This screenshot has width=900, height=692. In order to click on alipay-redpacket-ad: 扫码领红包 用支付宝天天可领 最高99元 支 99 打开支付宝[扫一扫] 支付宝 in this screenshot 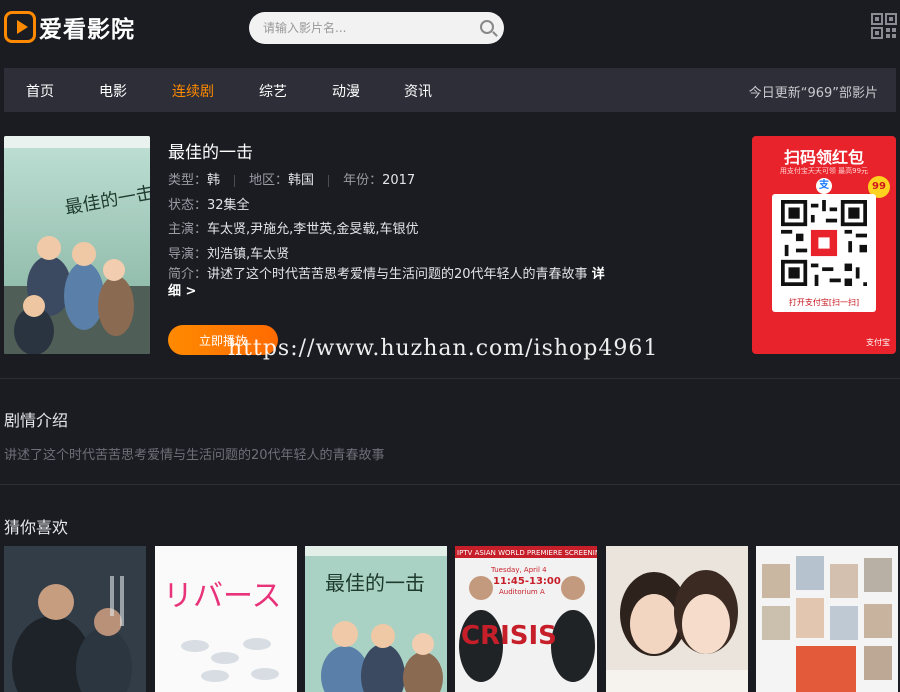, I will do `click(824, 245)`.